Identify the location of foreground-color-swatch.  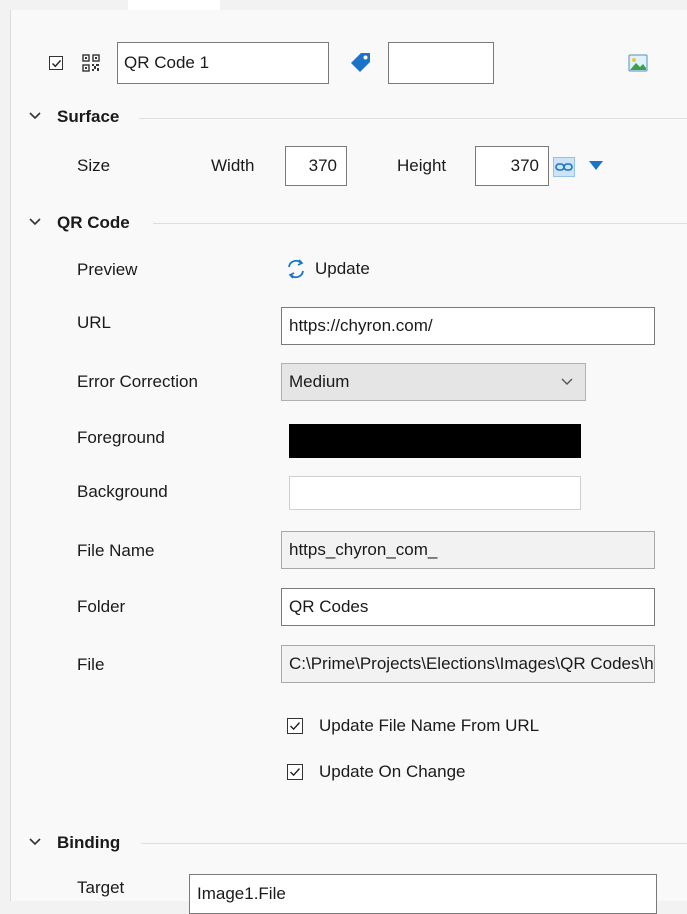
(435, 441).